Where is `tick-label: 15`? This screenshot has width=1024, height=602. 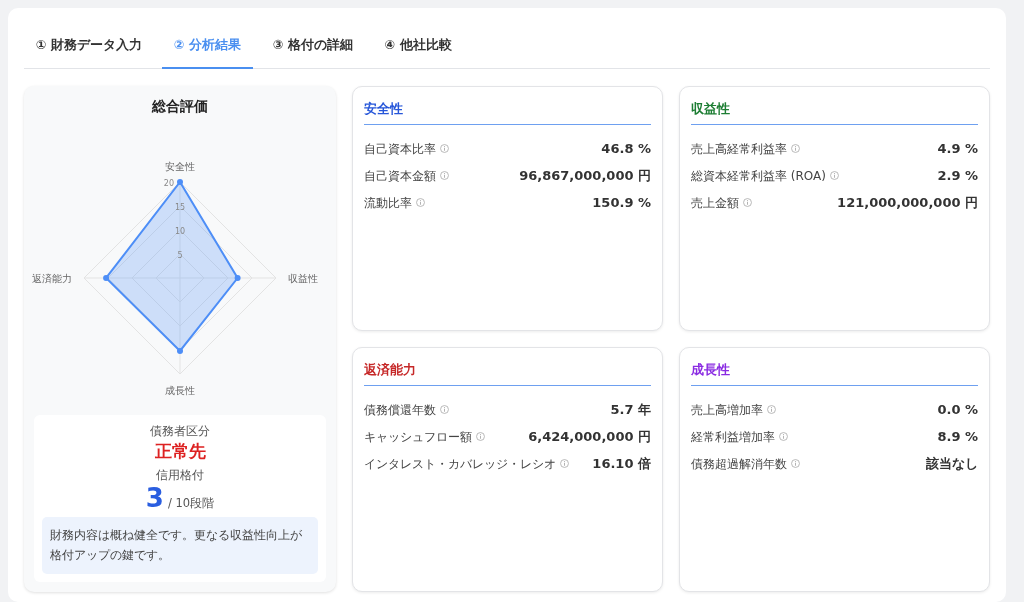
tick-label: 15 is located at coordinates (180, 207).